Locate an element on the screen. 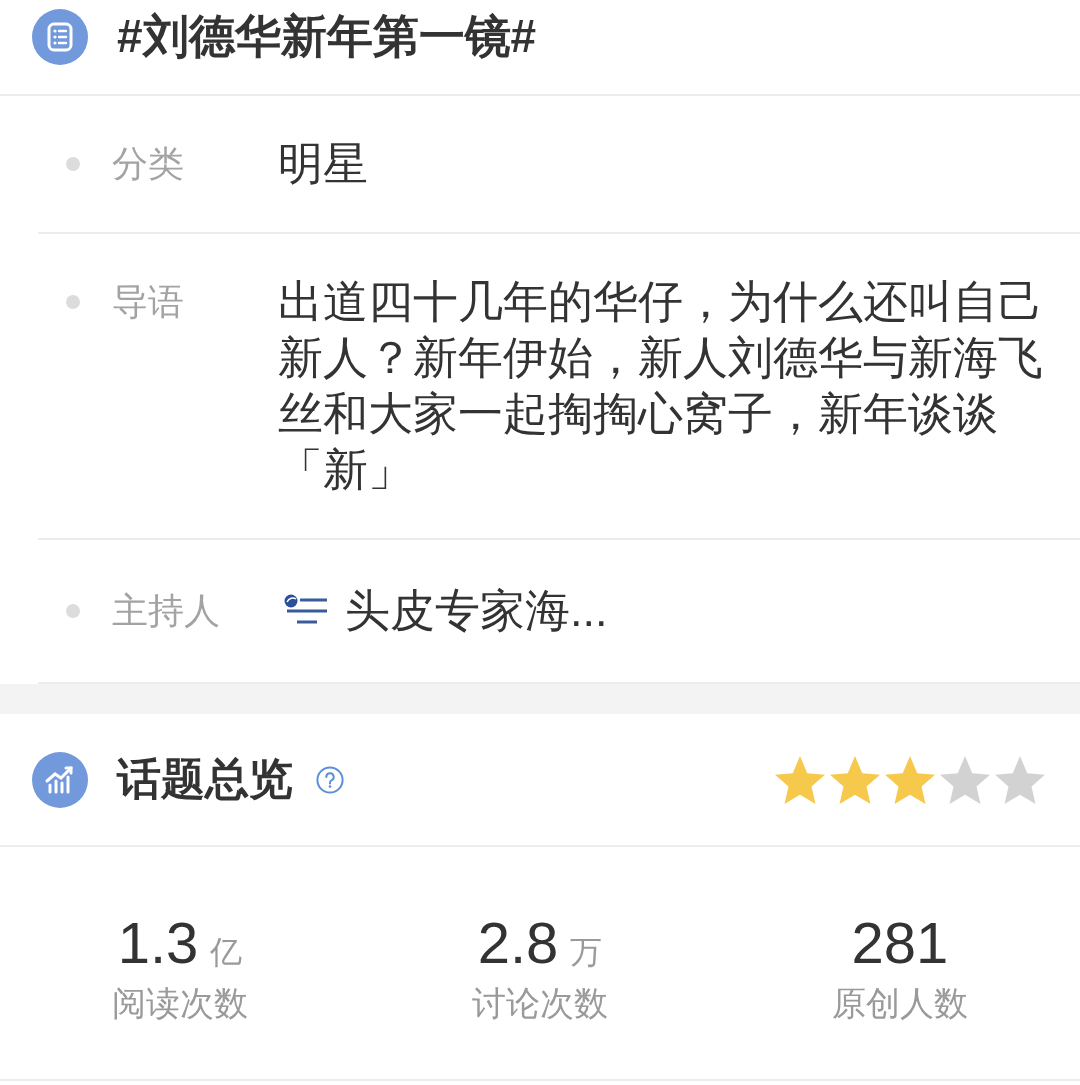 The width and height of the screenshot is (1080, 1085). stat-value: 281 is located at coordinates (900, 943).